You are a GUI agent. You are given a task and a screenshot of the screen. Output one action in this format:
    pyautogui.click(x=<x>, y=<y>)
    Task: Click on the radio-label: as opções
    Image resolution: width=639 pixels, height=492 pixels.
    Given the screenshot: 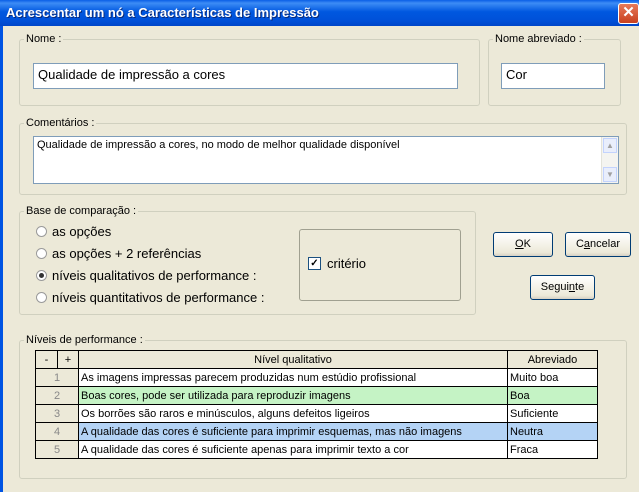 What is the action you would take?
    pyautogui.click(x=82, y=231)
    